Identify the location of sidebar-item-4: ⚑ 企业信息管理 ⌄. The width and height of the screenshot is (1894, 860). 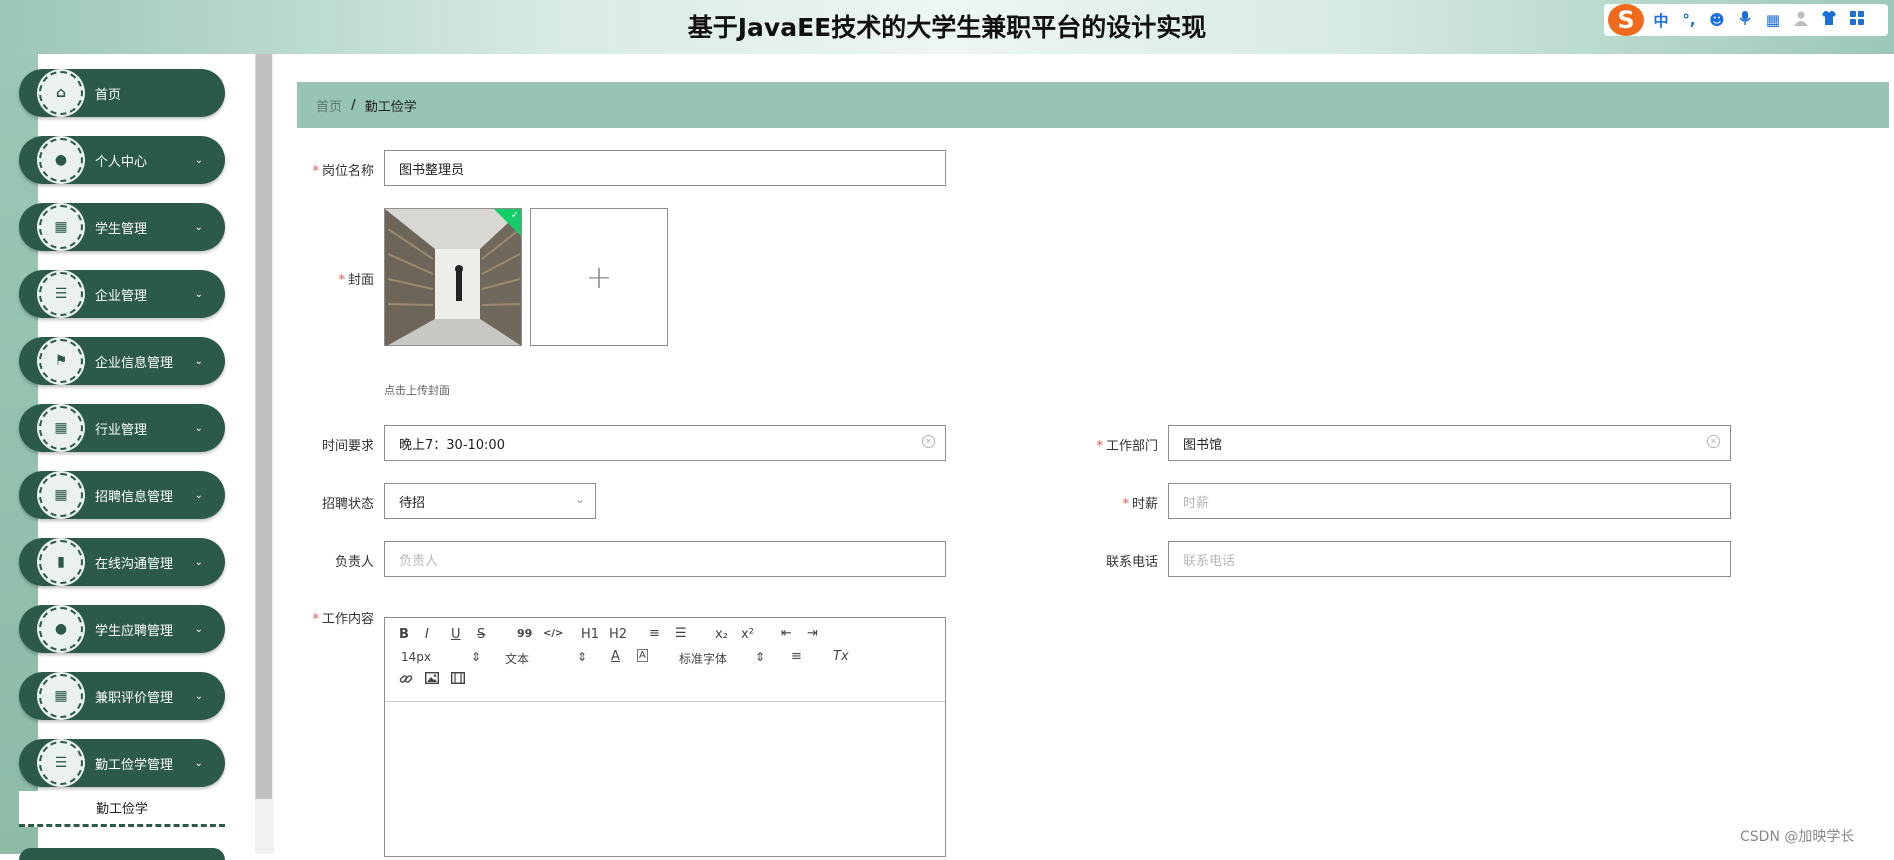
(122, 361).